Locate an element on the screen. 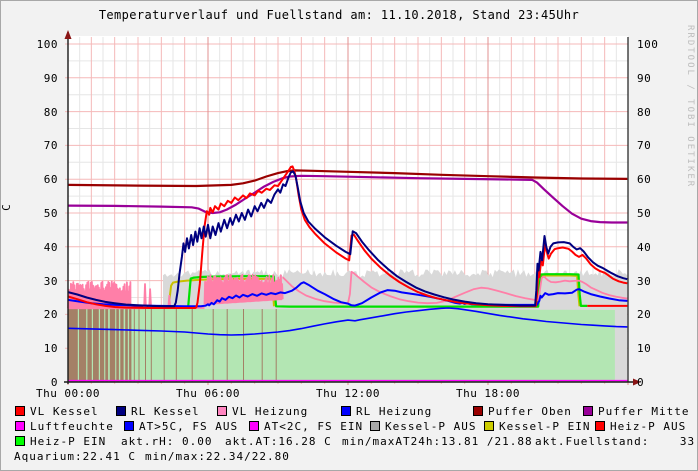 This screenshot has height=471, width=698. legend-item: AT<2C, FS EIN is located at coordinates (306, 426).